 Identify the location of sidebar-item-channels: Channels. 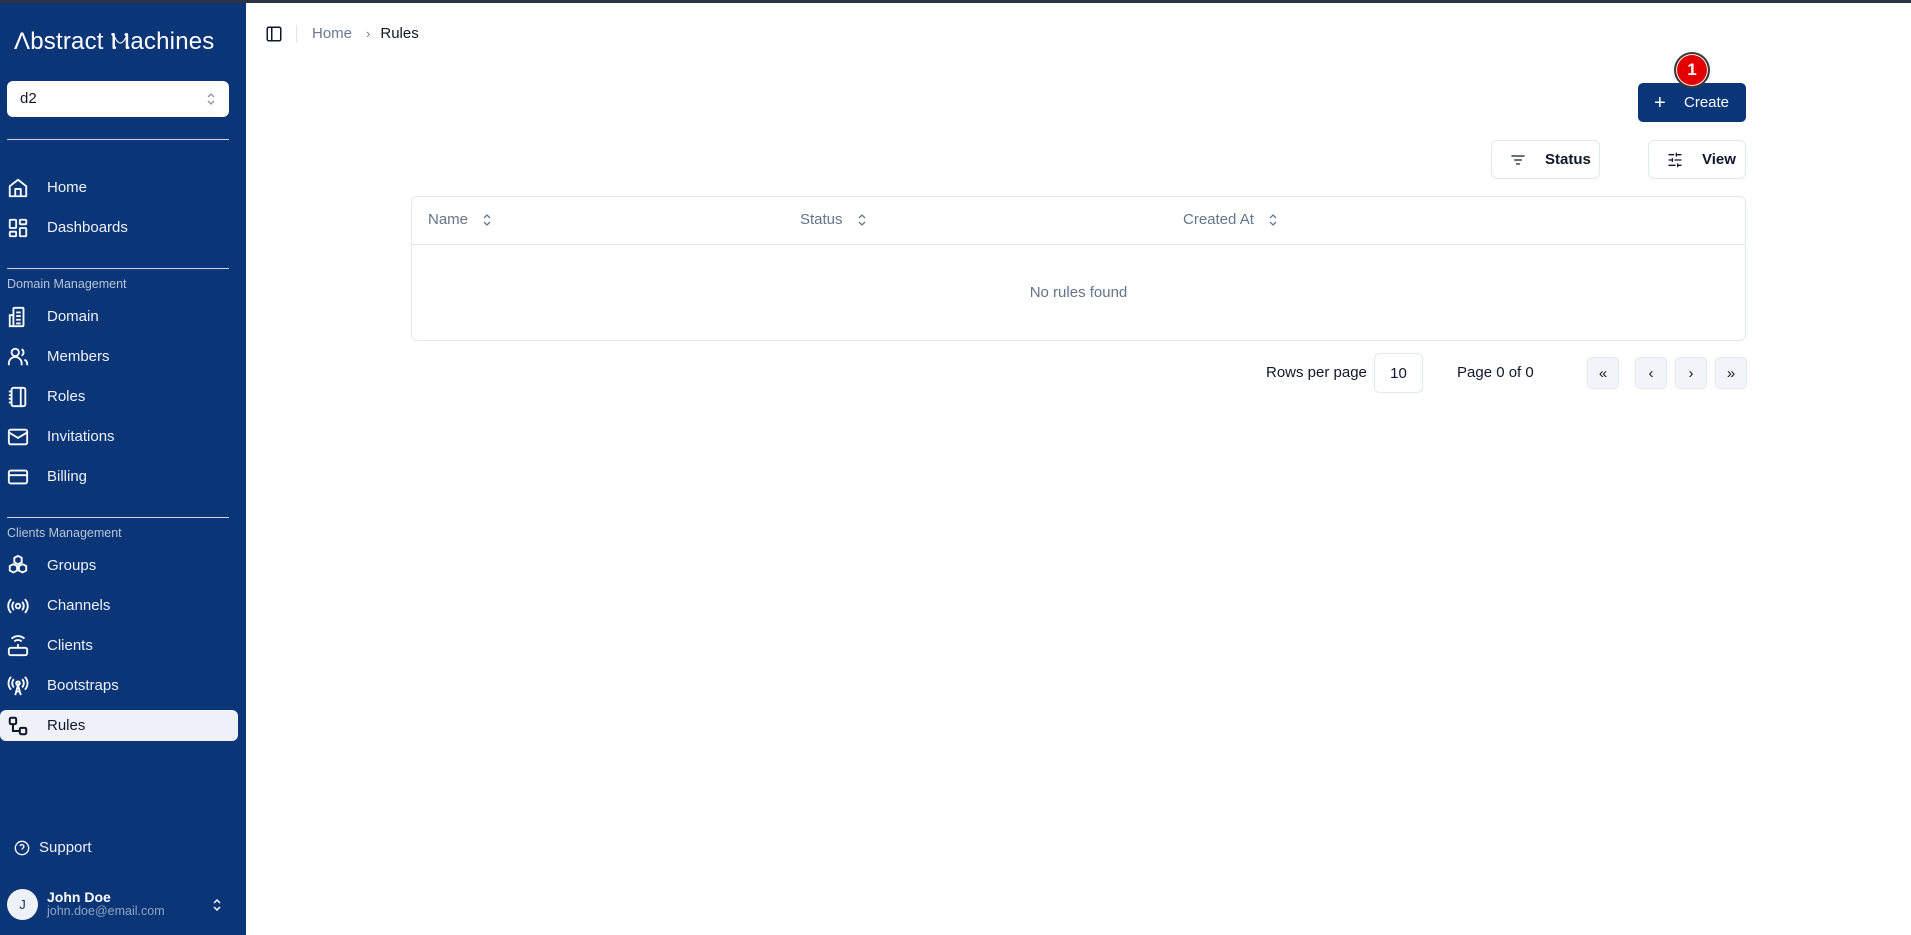
(119, 605).